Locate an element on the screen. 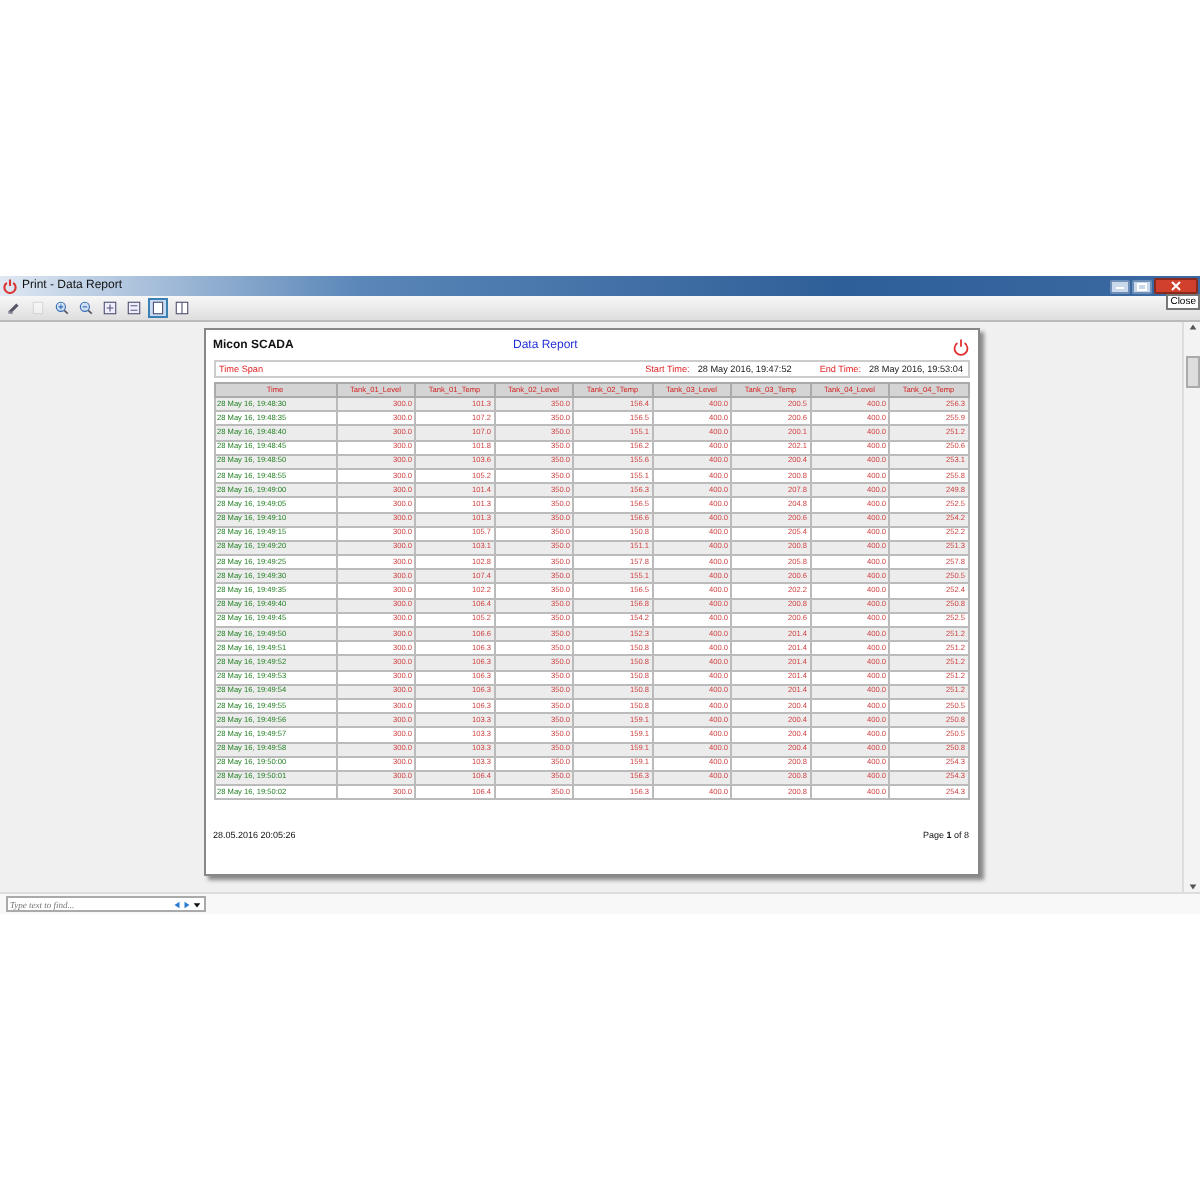 Image resolution: width=1200 pixels, height=1200 pixels. print-button is located at coordinates (14, 308).